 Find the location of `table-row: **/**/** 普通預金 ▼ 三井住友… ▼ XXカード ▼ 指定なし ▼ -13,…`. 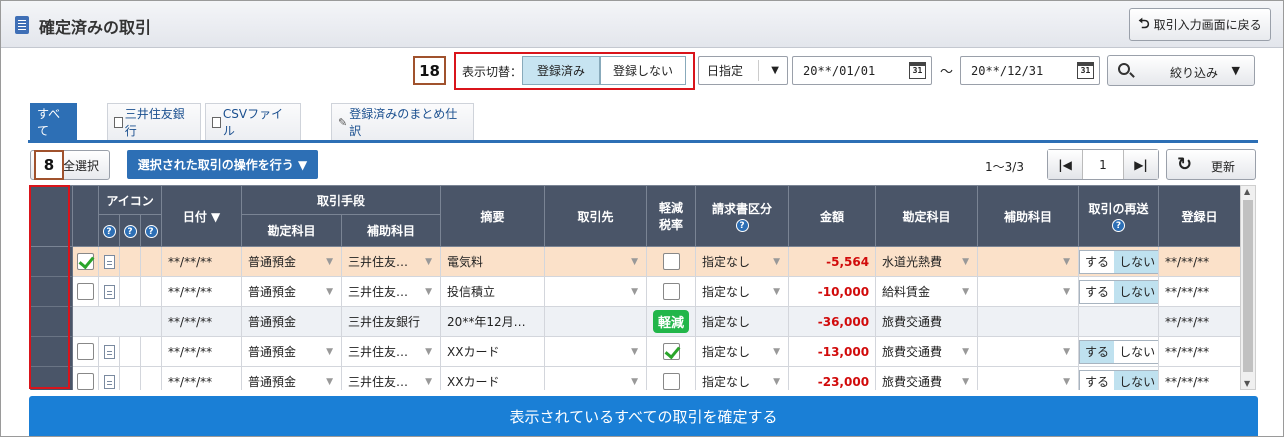

table-row: **/**/** 普通預金 ▼ 三井住友… ▼ XXカード ▼ 指定なし ▼ -13,… is located at coordinates (635, 351).